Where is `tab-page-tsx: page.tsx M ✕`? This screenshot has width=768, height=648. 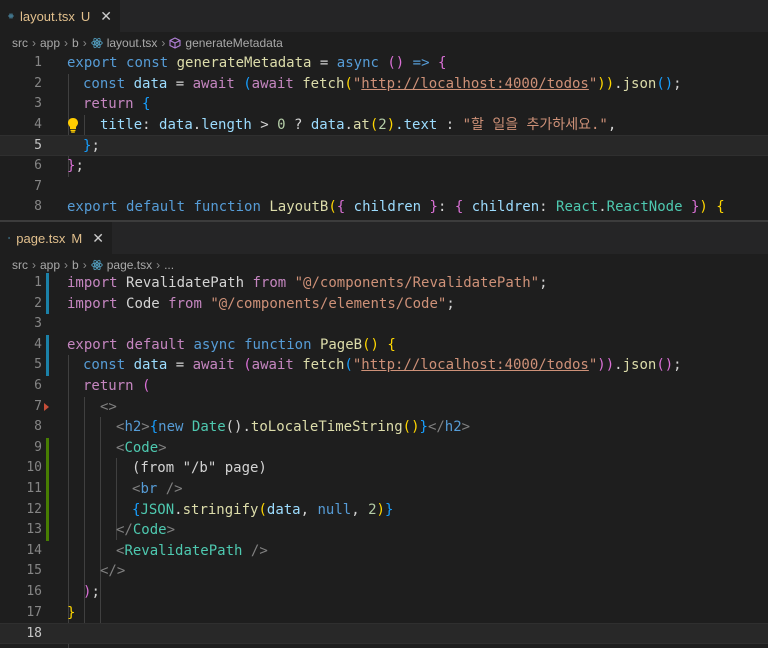
tab-page-tsx: page.tsx M ✕ is located at coordinates (56, 238).